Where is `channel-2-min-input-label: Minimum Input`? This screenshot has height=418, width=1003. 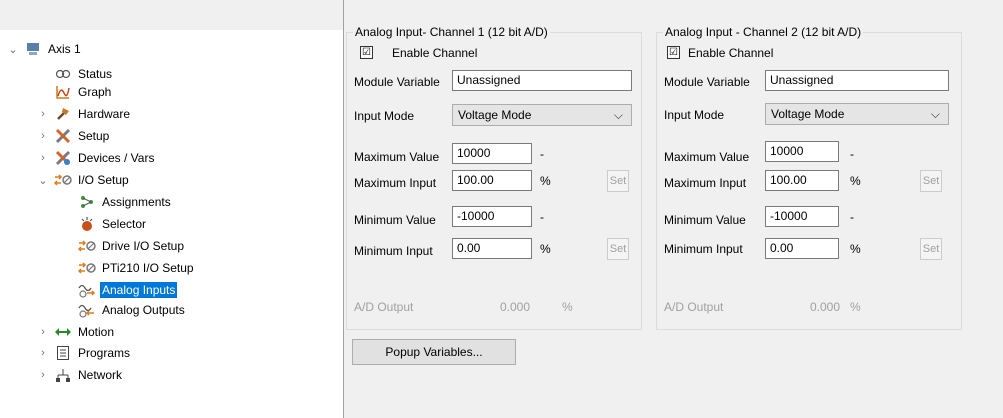 channel-2-min-input-label: Minimum Input is located at coordinates (703, 249).